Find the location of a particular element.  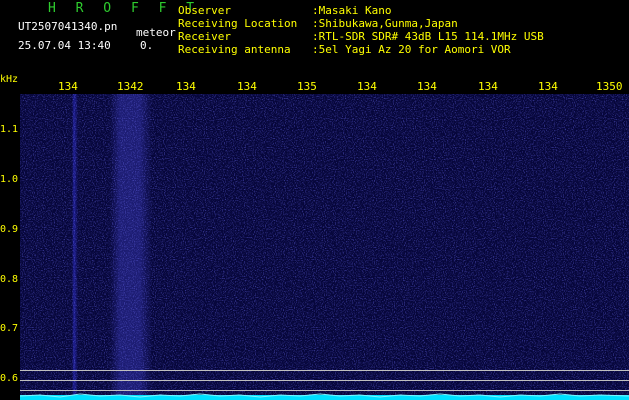

freq-tick: 0.9 is located at coordinates (9, 229).